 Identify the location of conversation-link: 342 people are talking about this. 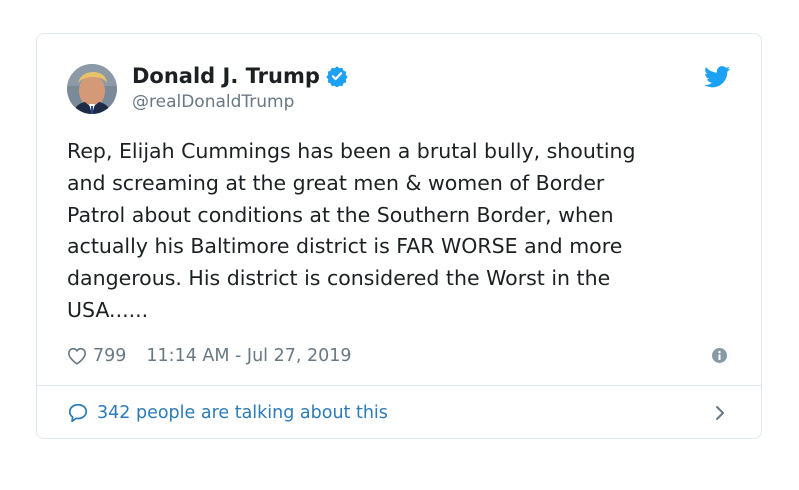
(399, 413).